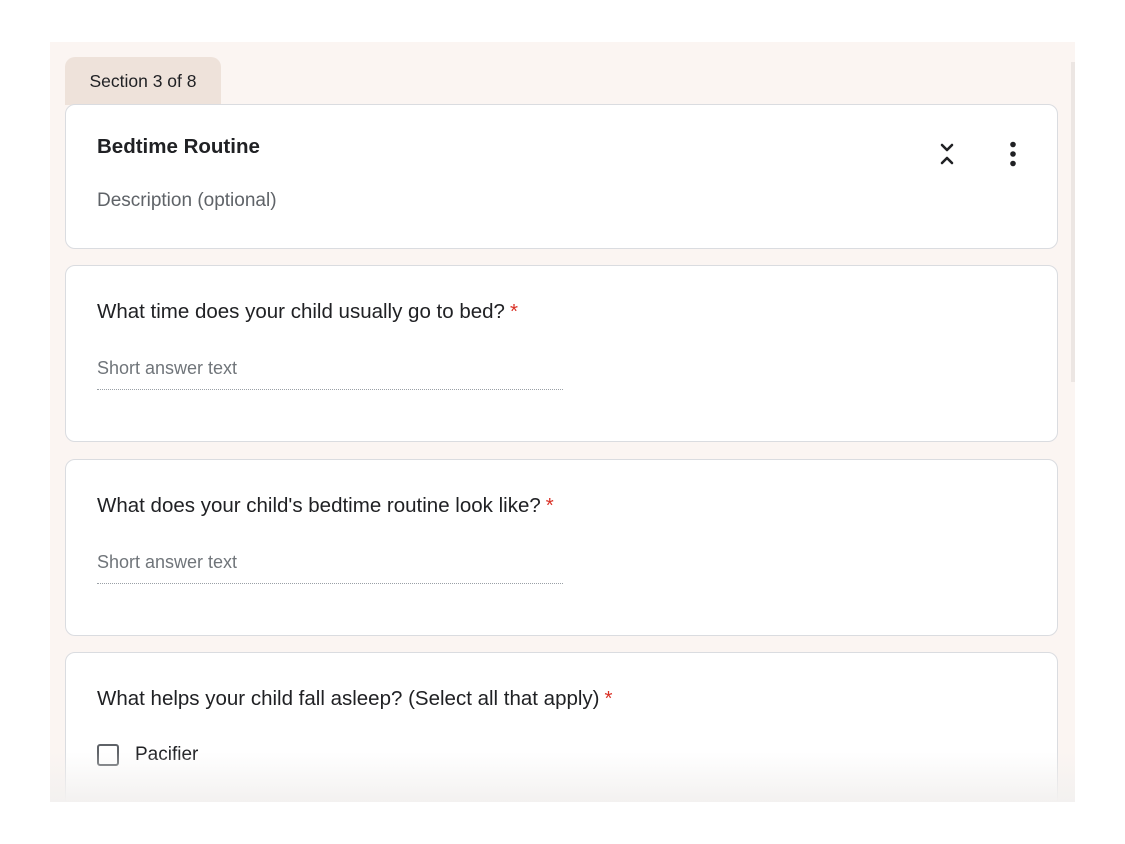 Image resolution: width=1125 pixels, height=844 pixels. What do you see at coordinates (562, 777) in the screenshot?
I see `bottom-fade` at bounding box center [562, 777].